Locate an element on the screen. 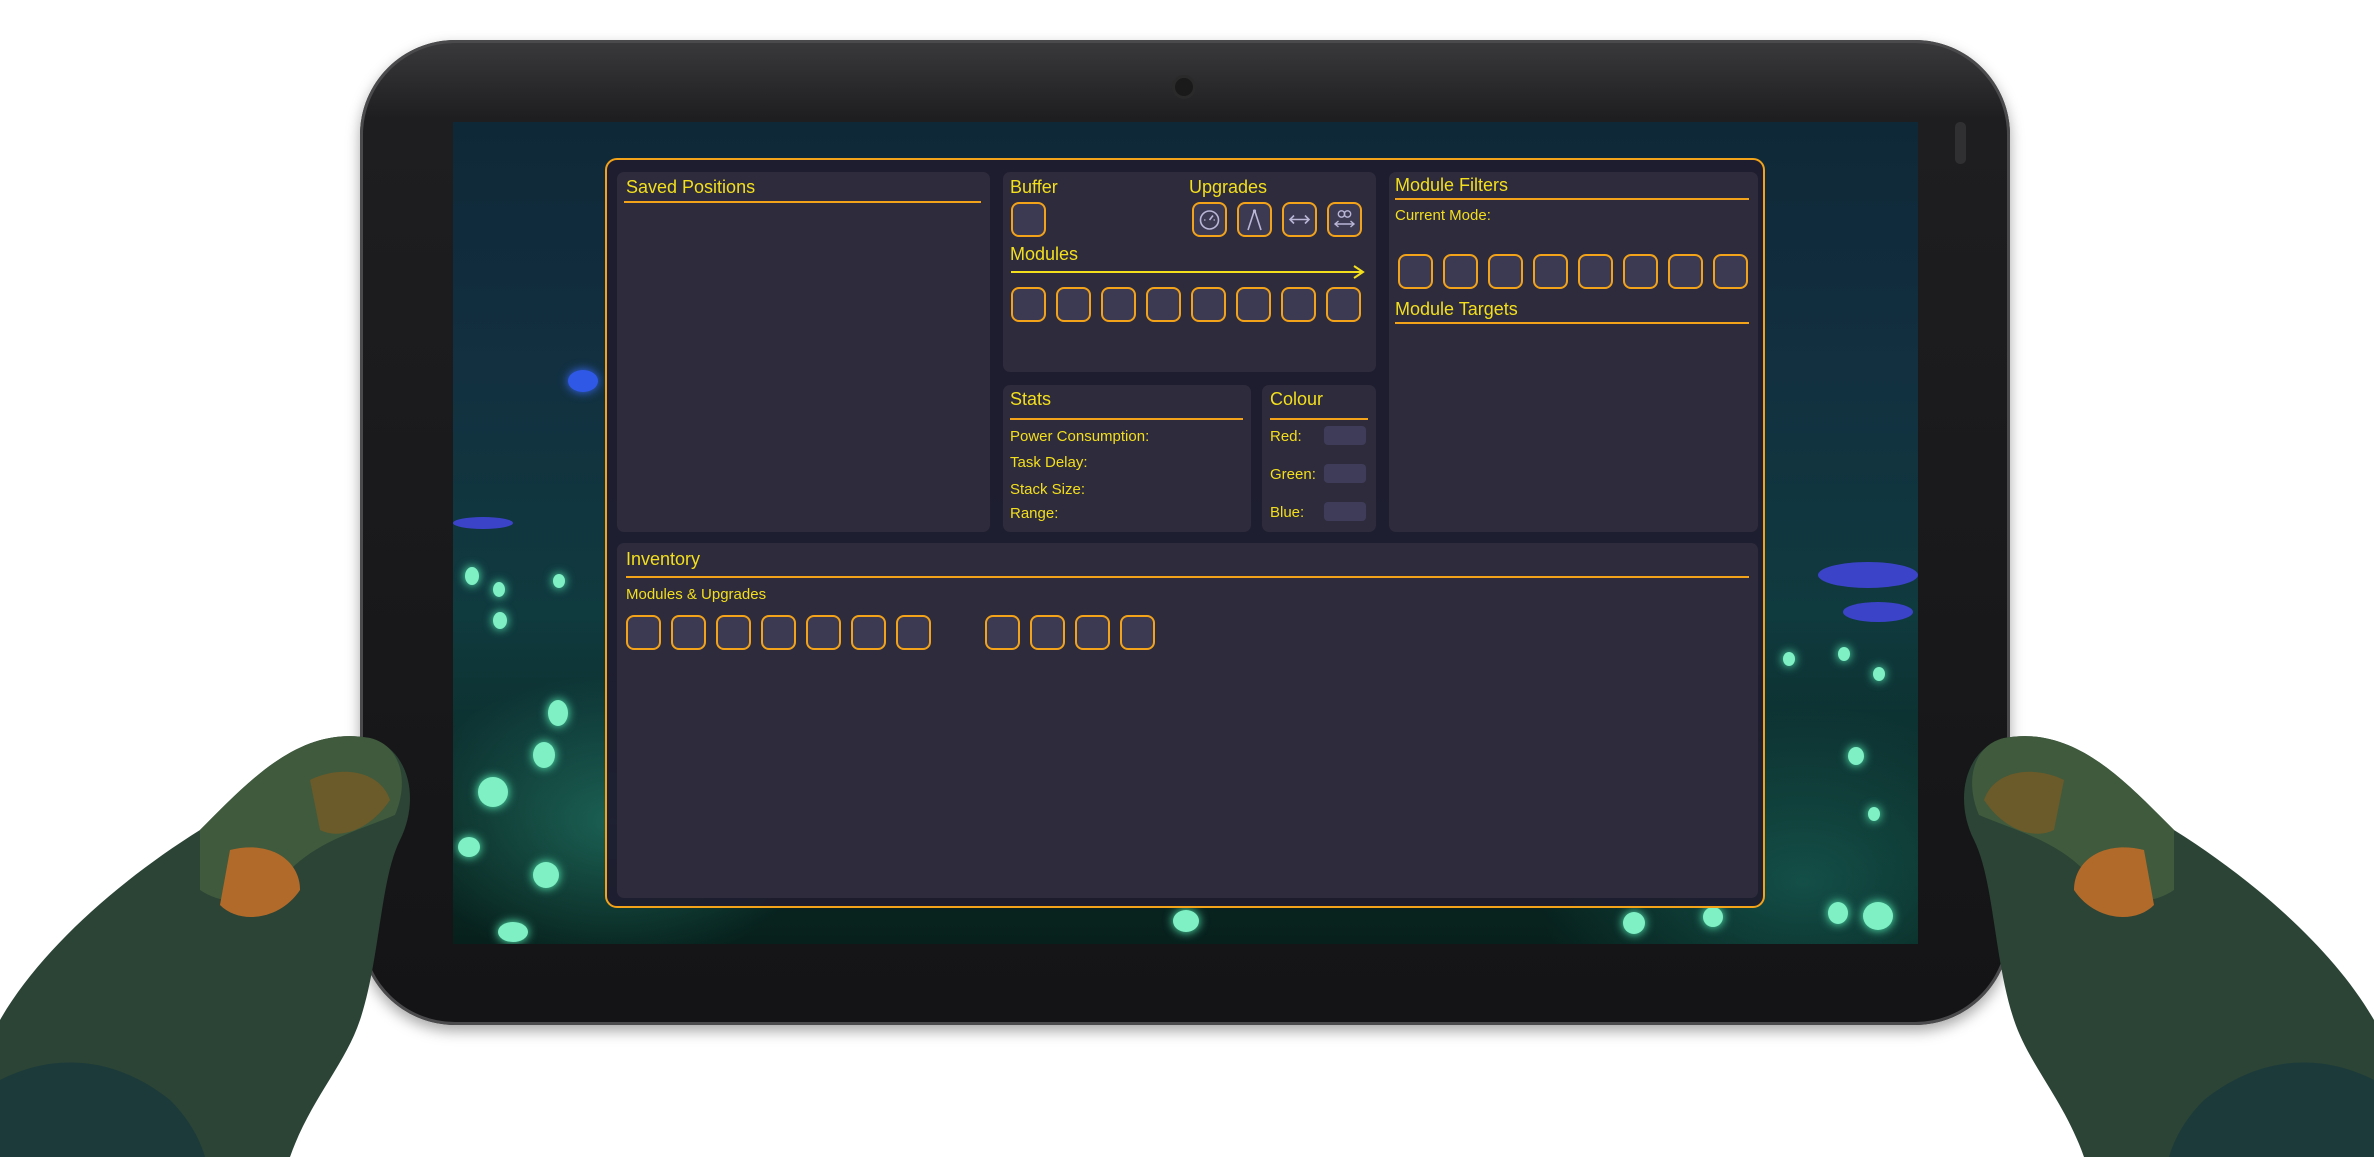 The height and width of the screenshot is (1157, 2374). upgrade-slot-speed is located at coordinates (1209, 219).